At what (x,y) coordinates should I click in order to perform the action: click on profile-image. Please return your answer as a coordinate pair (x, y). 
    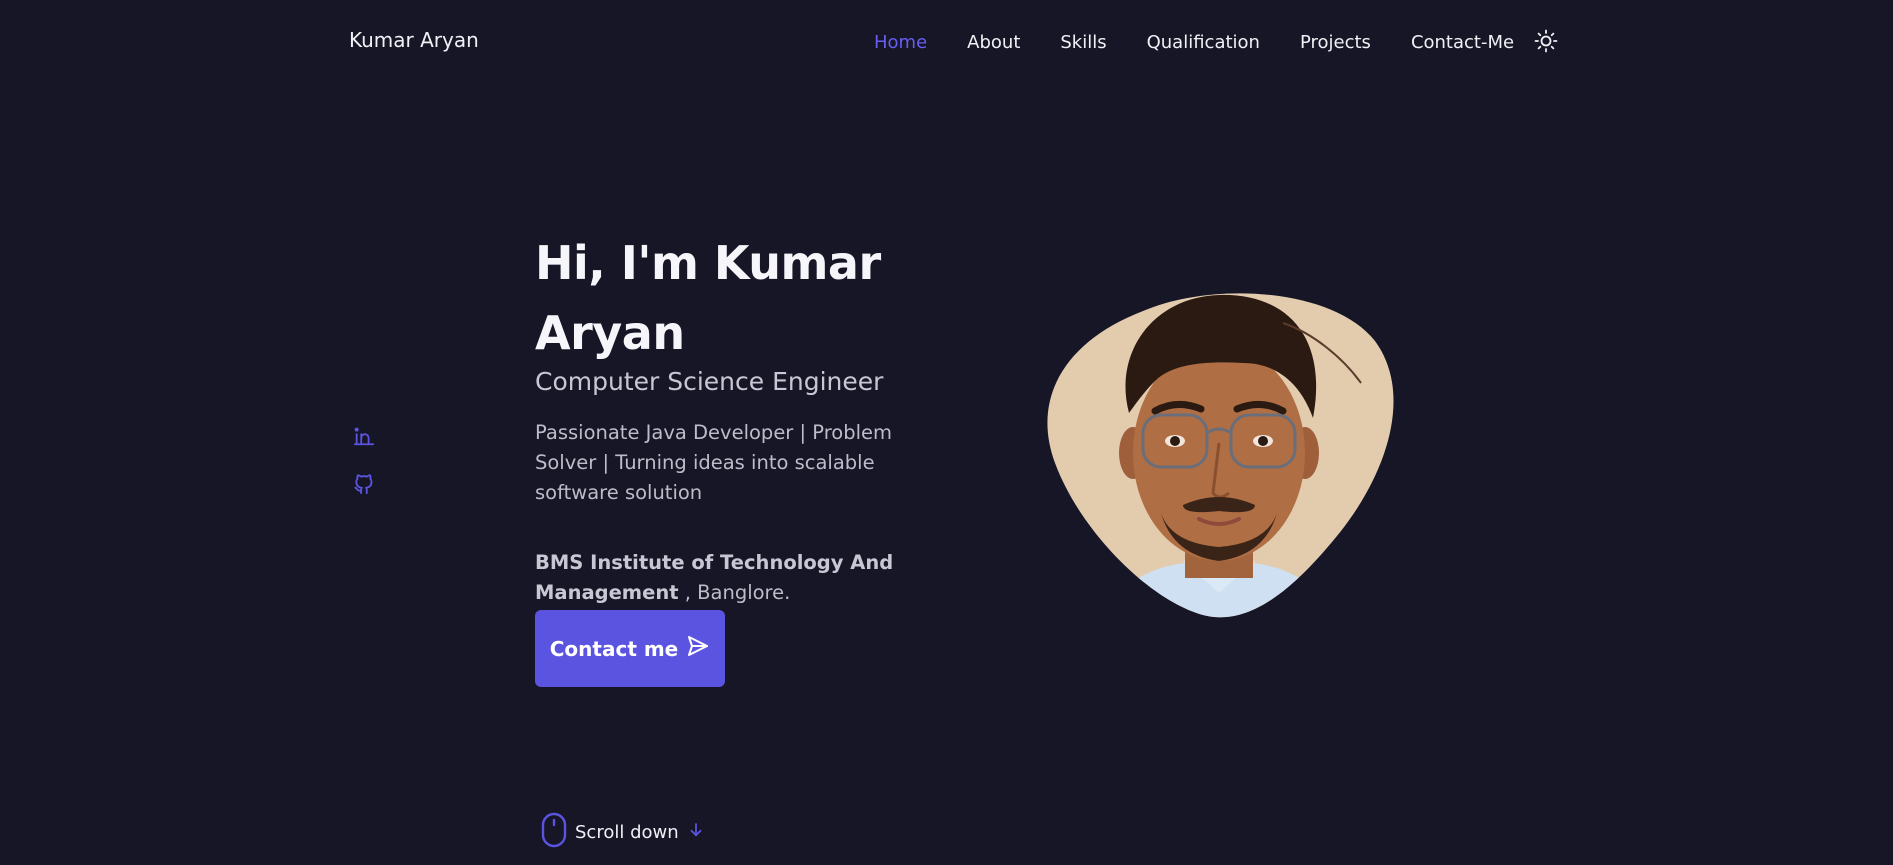
    Looking at the image, I should click on (1219, 458).